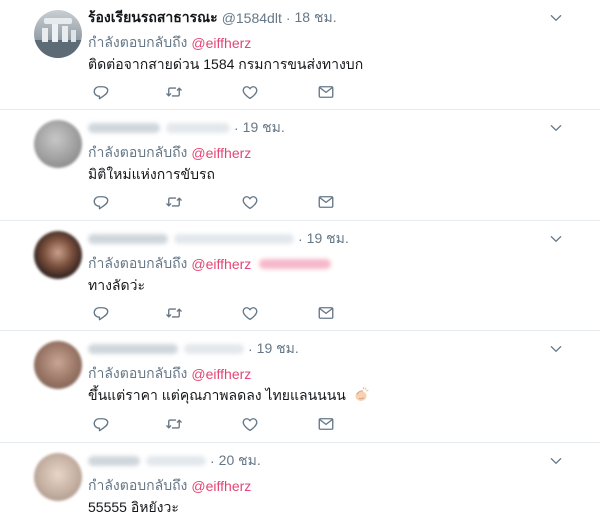 This screenshot has width=600, height=520. What do you see at coordinates (361, 394) in the screenshot?
I see `clapping-hands-icon` at bounding box center [361, 394].